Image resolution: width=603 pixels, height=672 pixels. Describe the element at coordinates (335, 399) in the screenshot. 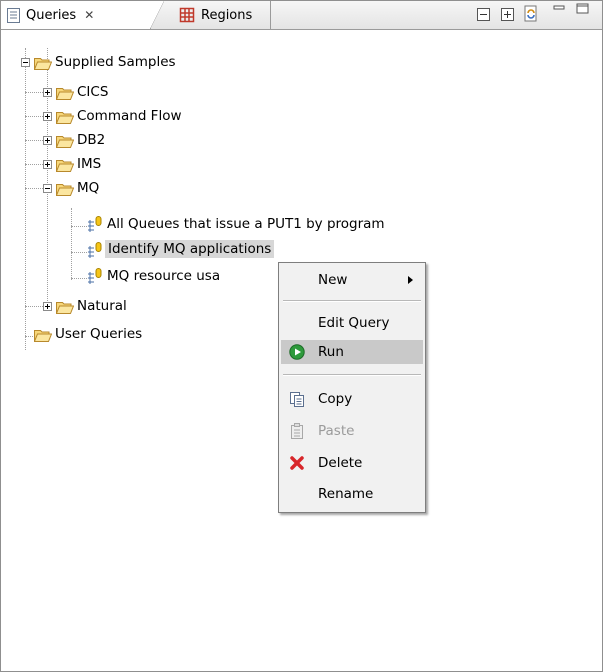

I see `menu-item-copy-label: Copy` at that location.